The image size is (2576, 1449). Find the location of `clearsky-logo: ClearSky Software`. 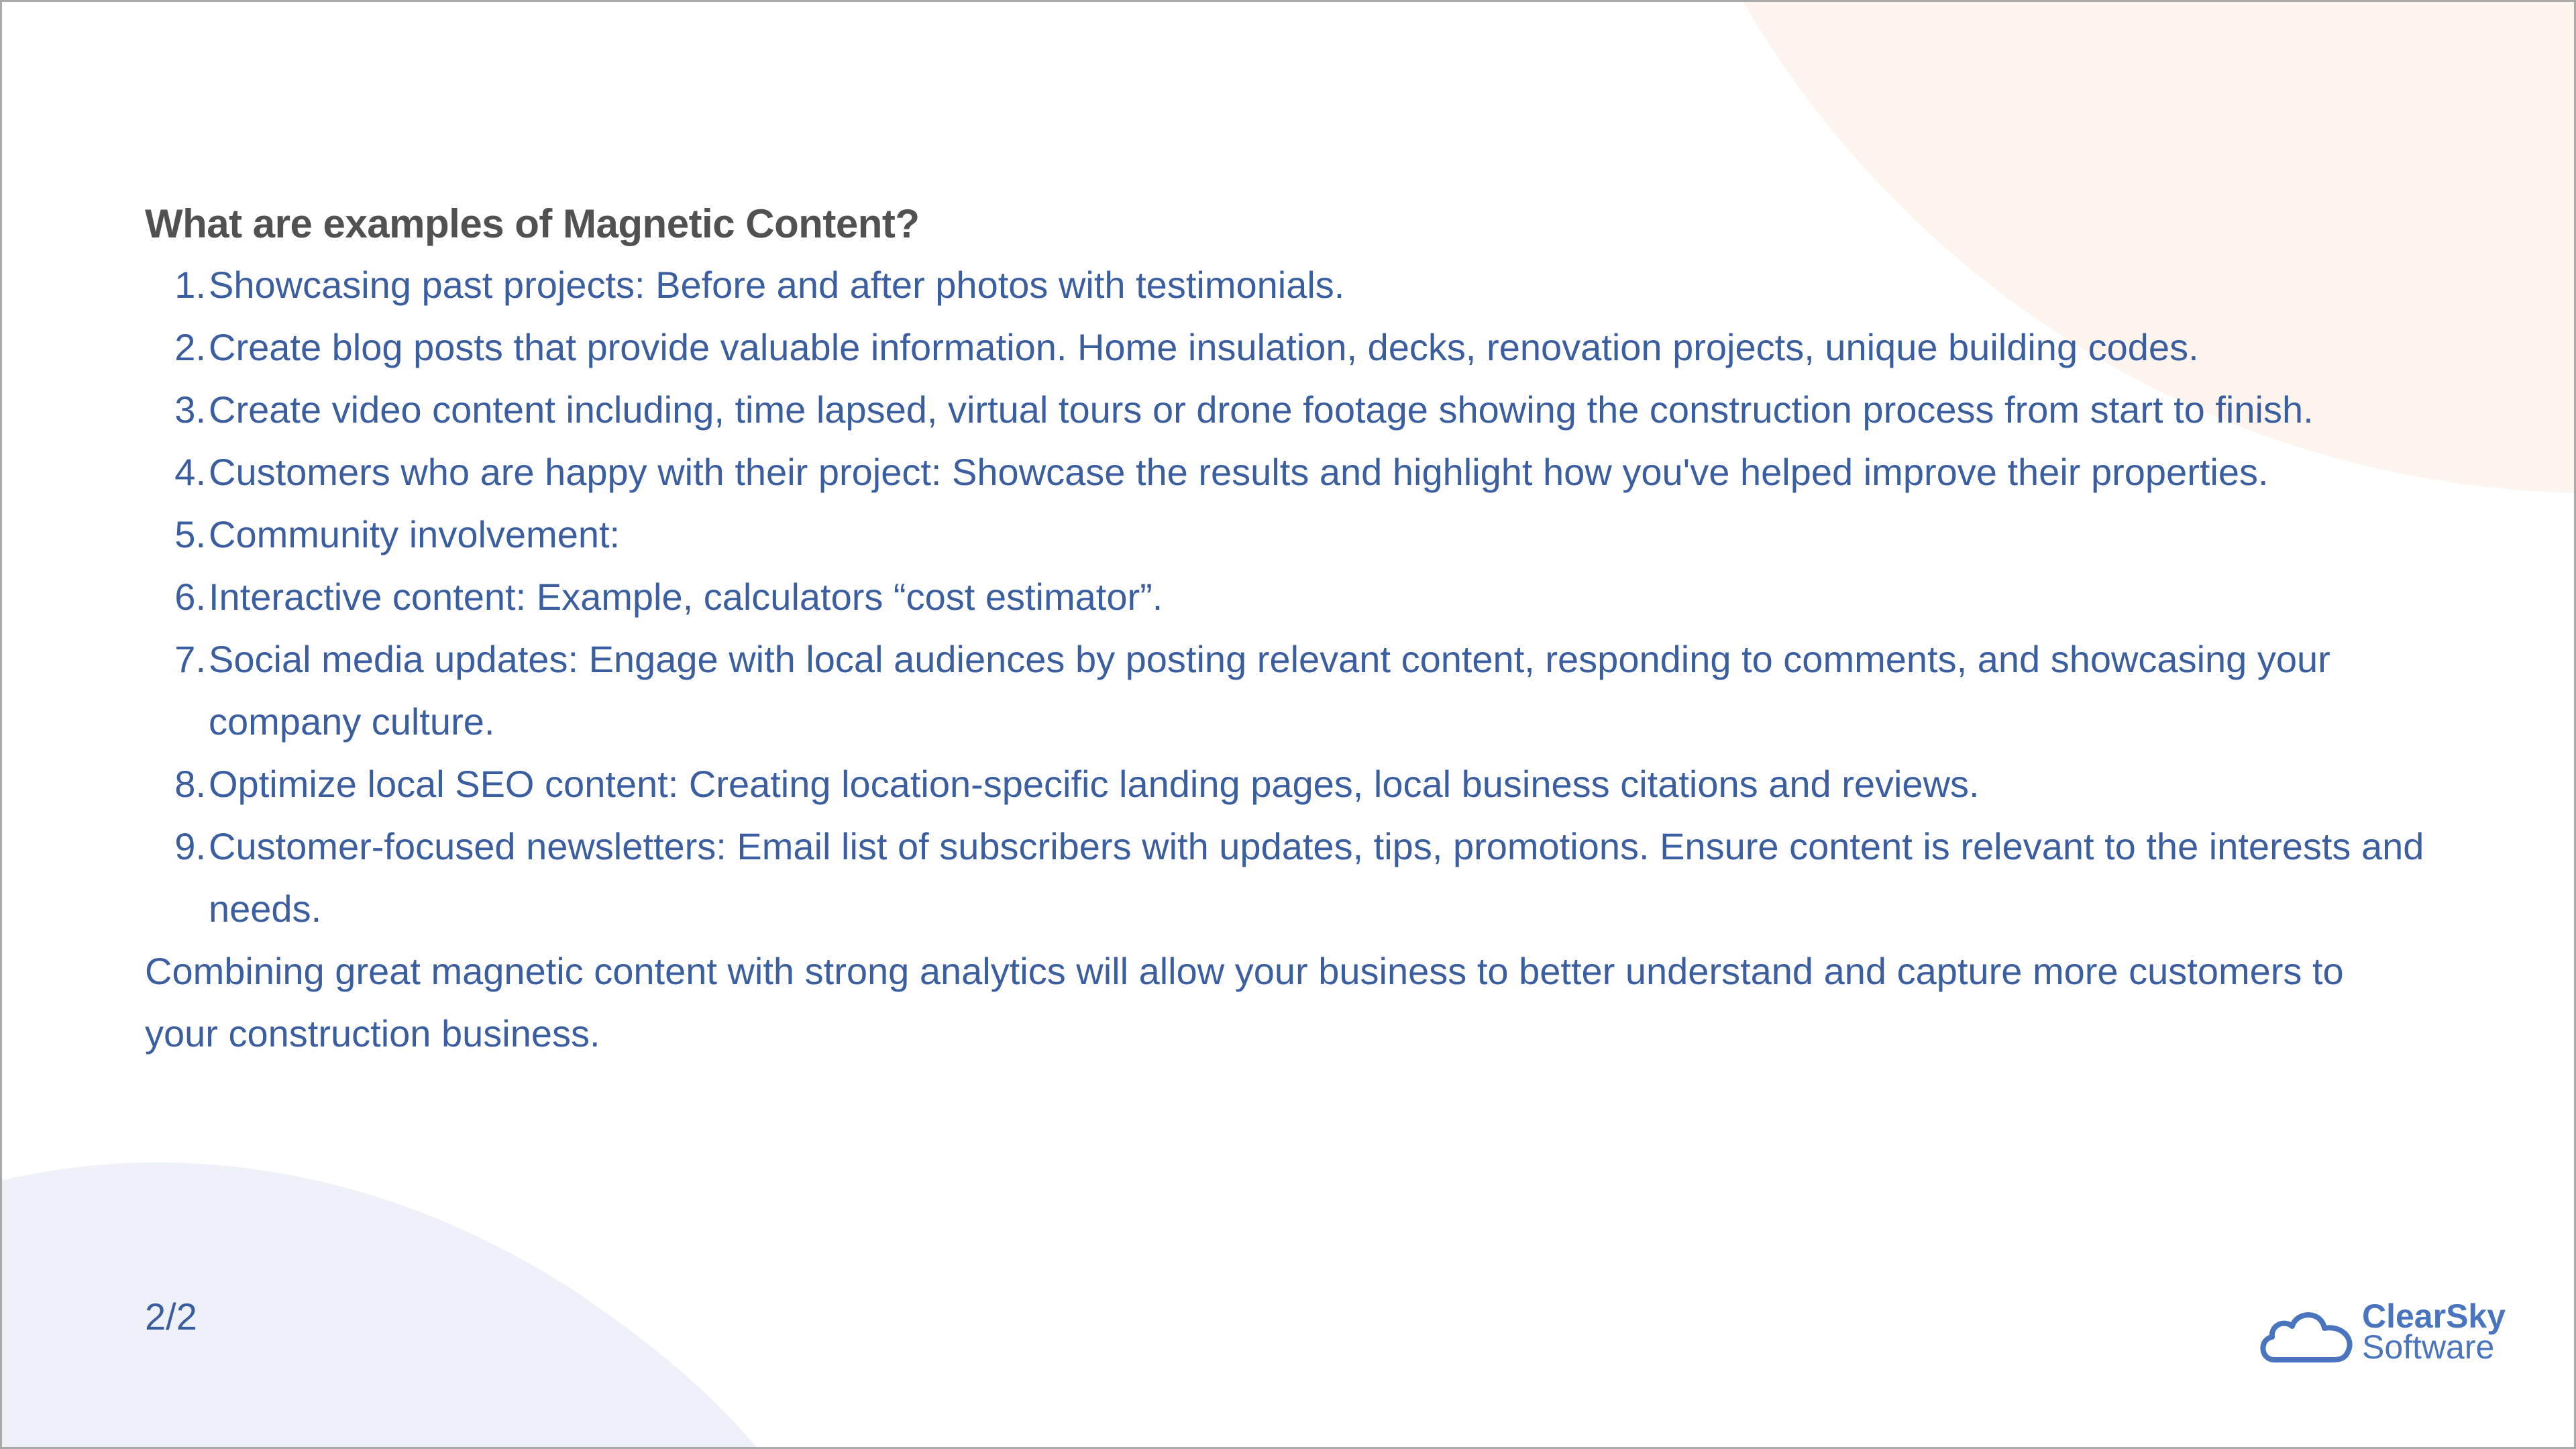

clearsky-logo: ClearSky Software is located at coordinates (2381, 1331).